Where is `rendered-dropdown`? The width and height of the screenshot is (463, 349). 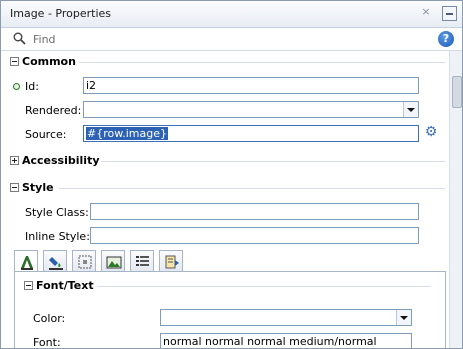 rendered-dropdown is located at coordinates (251, 109).